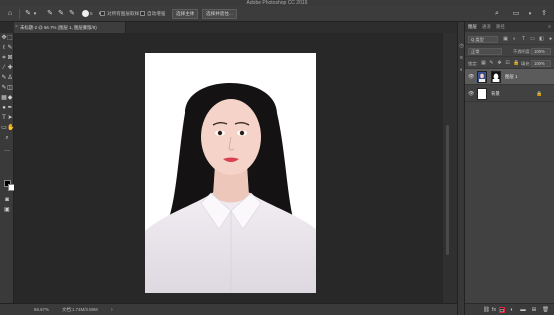 This screenshot has height=315, width=554. I want to click on layer-name: 图层 1, so click(511, 77).